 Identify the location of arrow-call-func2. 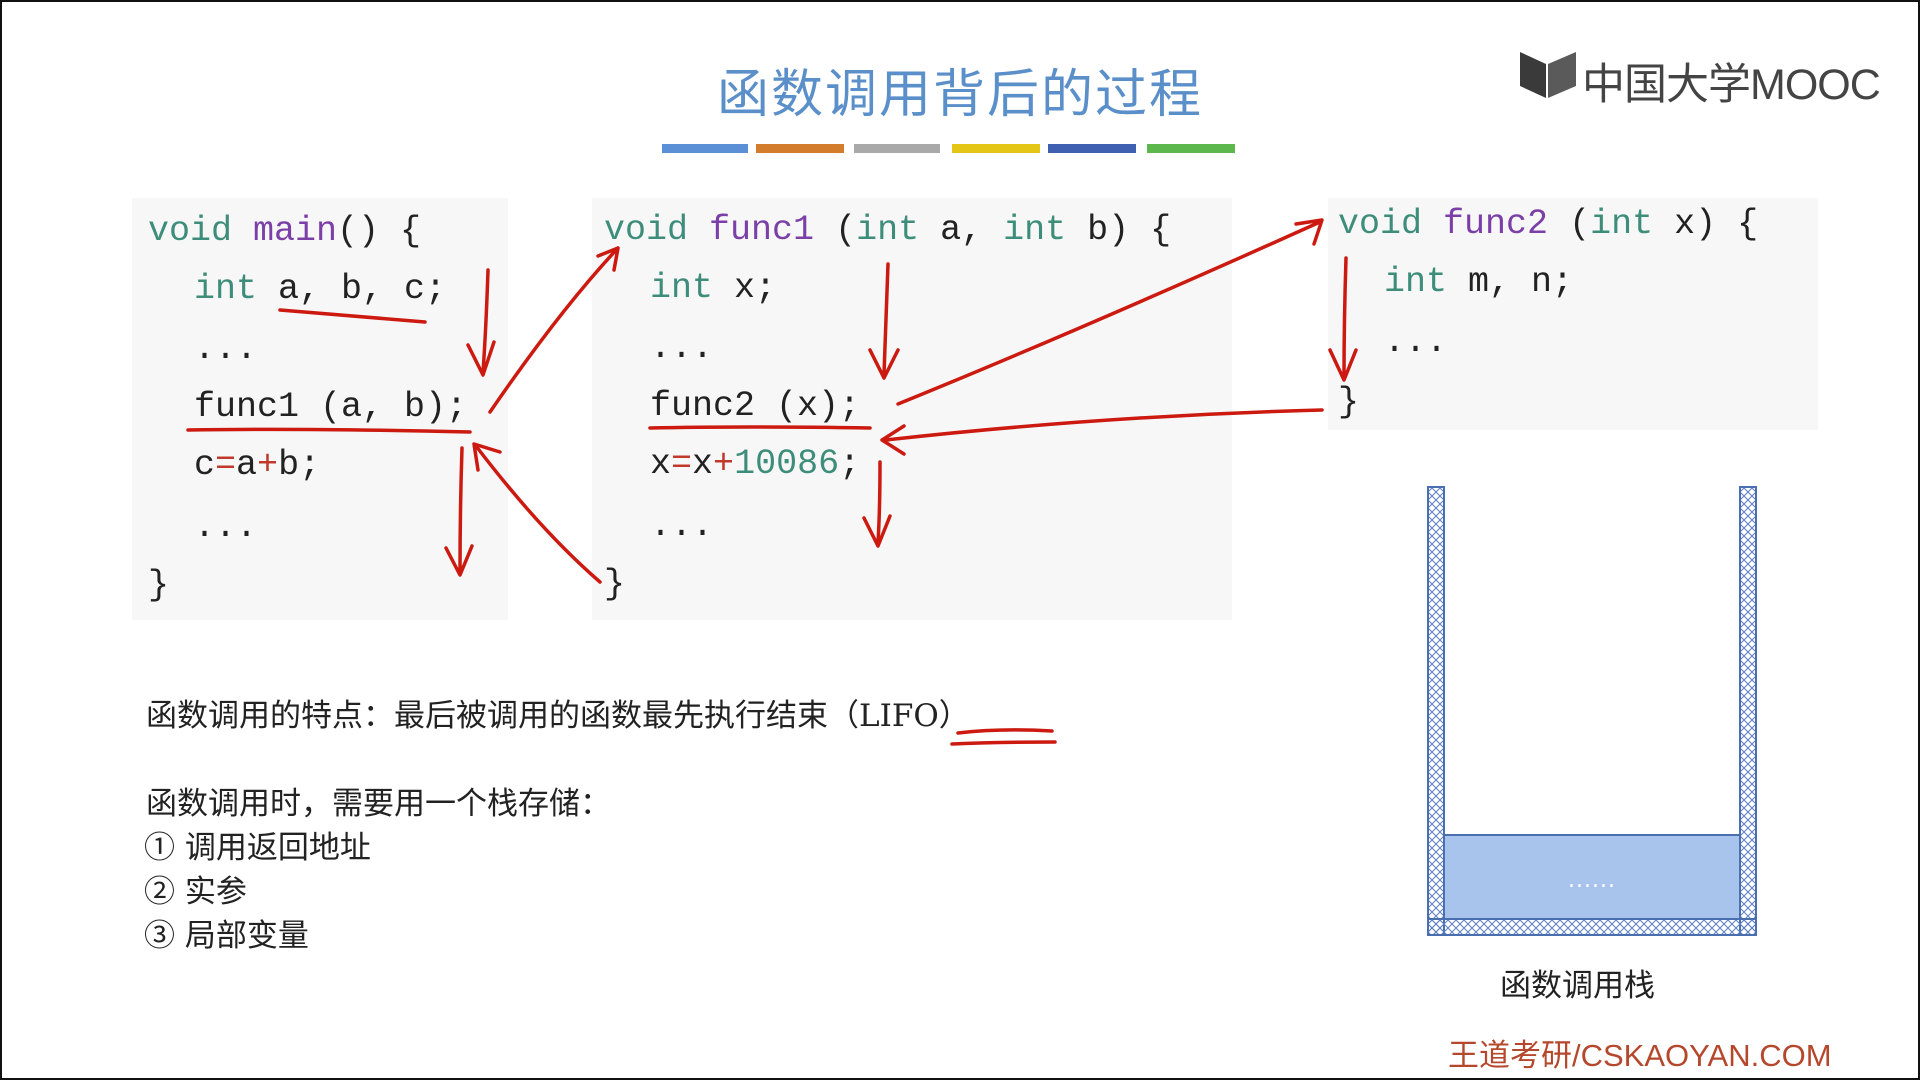
(1110, 312).